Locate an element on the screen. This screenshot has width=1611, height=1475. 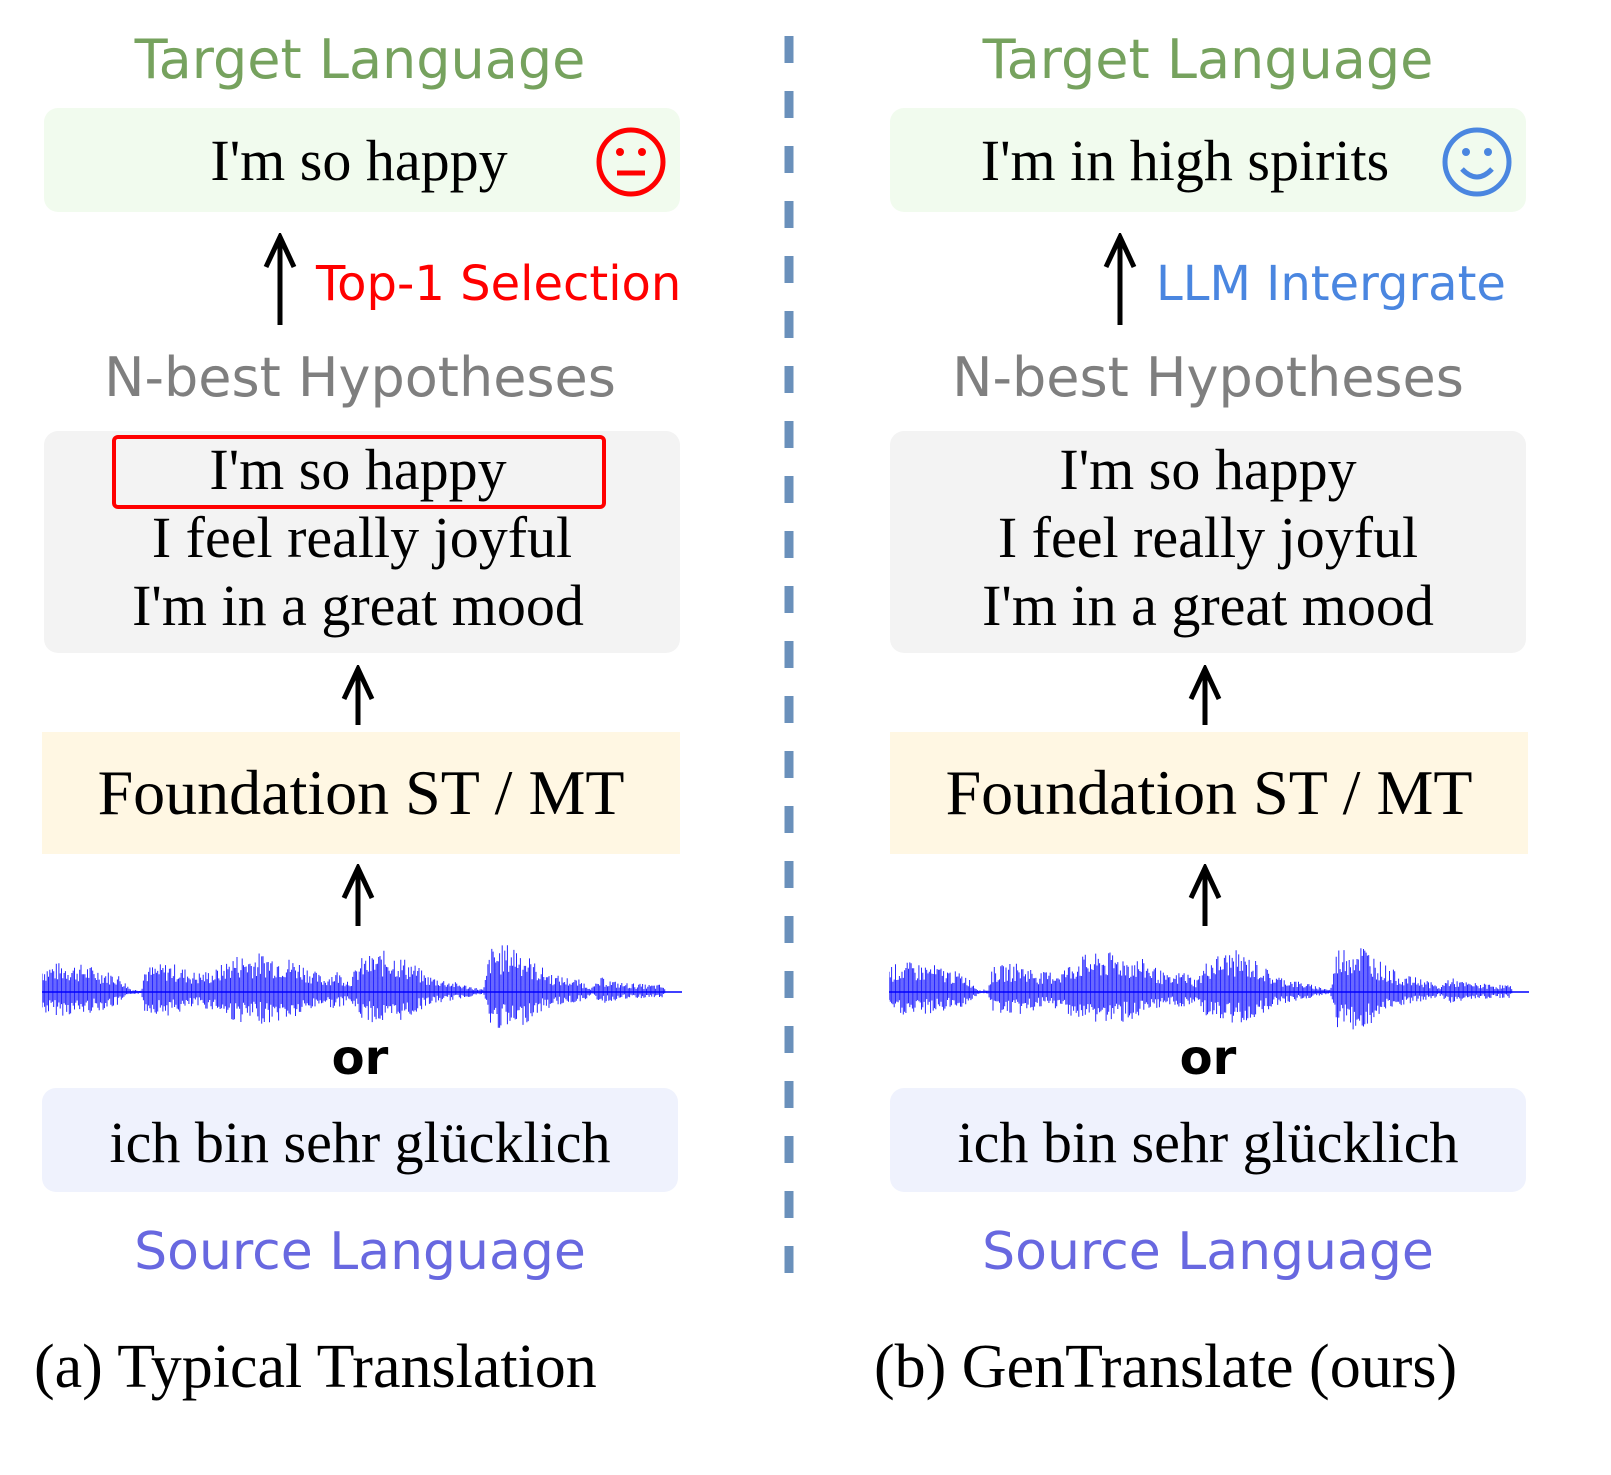
output-box: I'm in high spirits is located at coordinates (1208, 160).